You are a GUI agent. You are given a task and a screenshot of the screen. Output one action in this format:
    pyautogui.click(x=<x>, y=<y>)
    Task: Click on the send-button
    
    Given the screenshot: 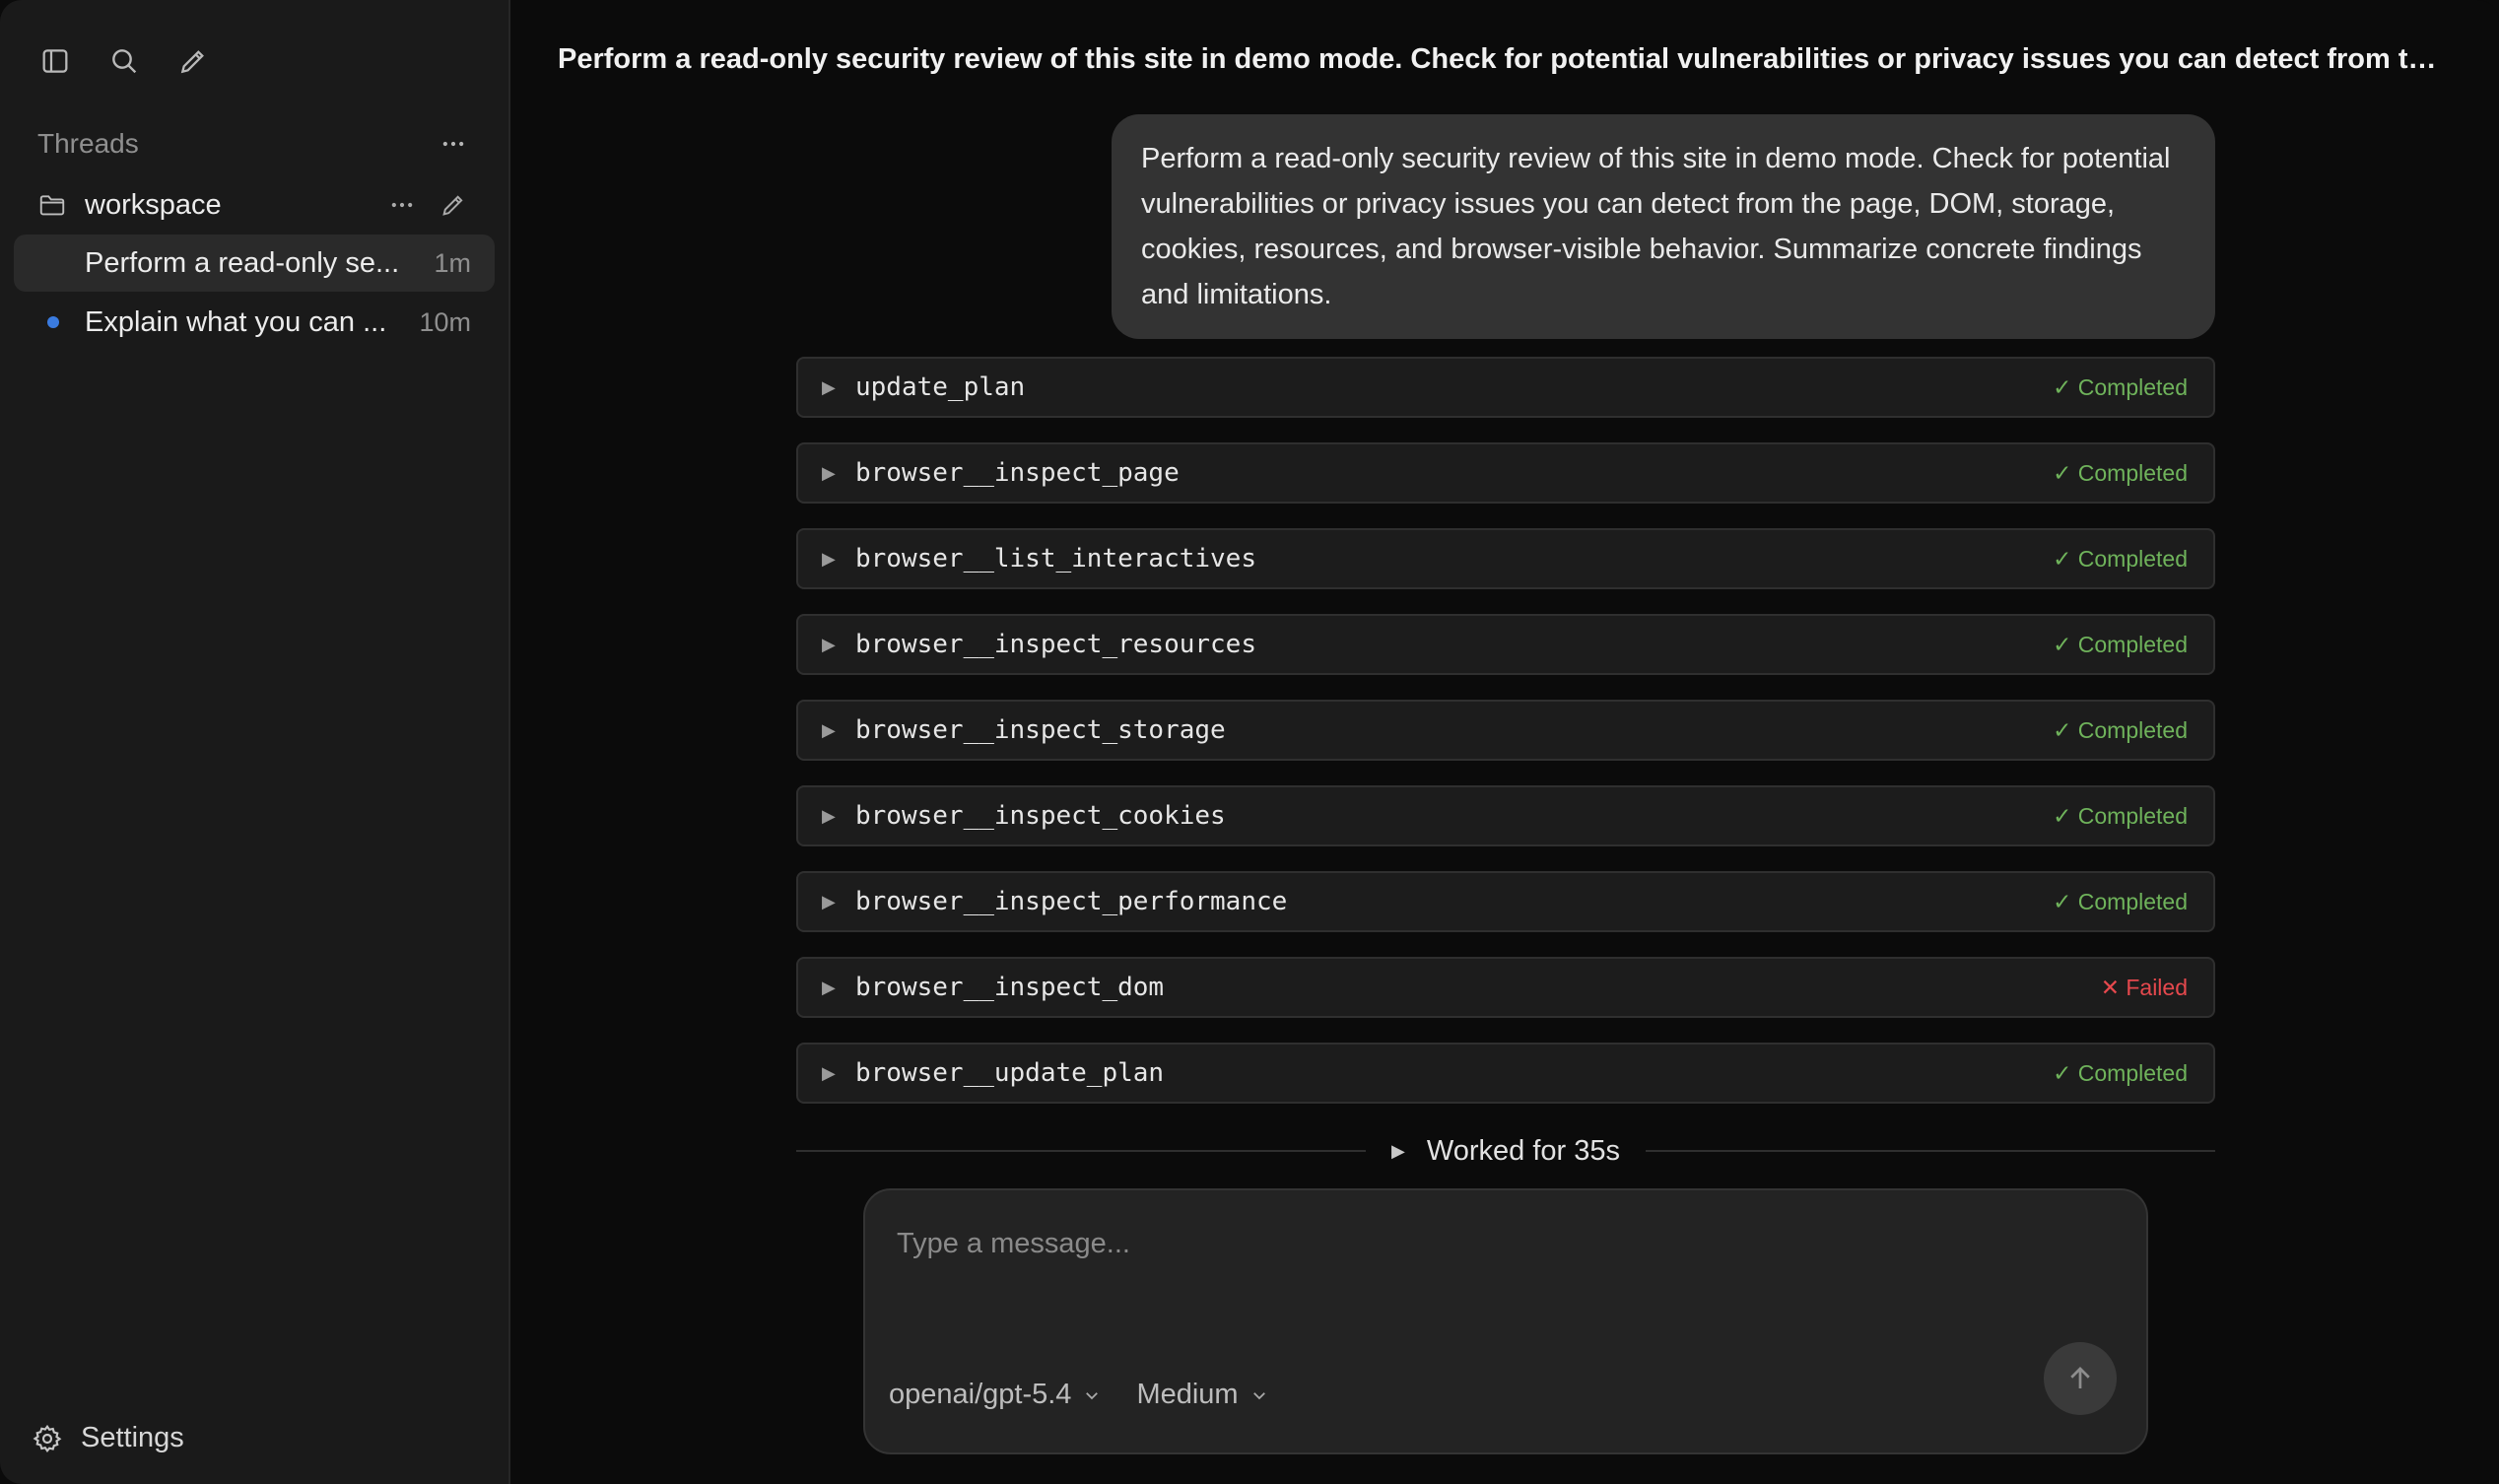 What is the action you would take?
    pyautogui.click(x=2080, y=1378)
    